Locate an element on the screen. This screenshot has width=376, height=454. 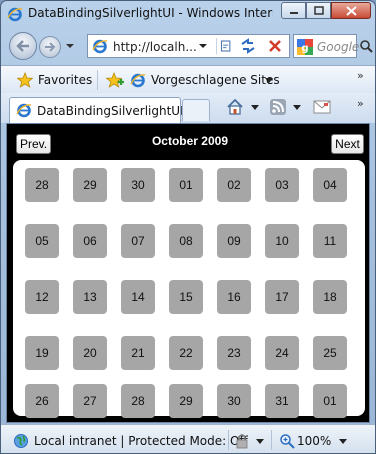
read-mail-icon is located at coordinates (322, 107).